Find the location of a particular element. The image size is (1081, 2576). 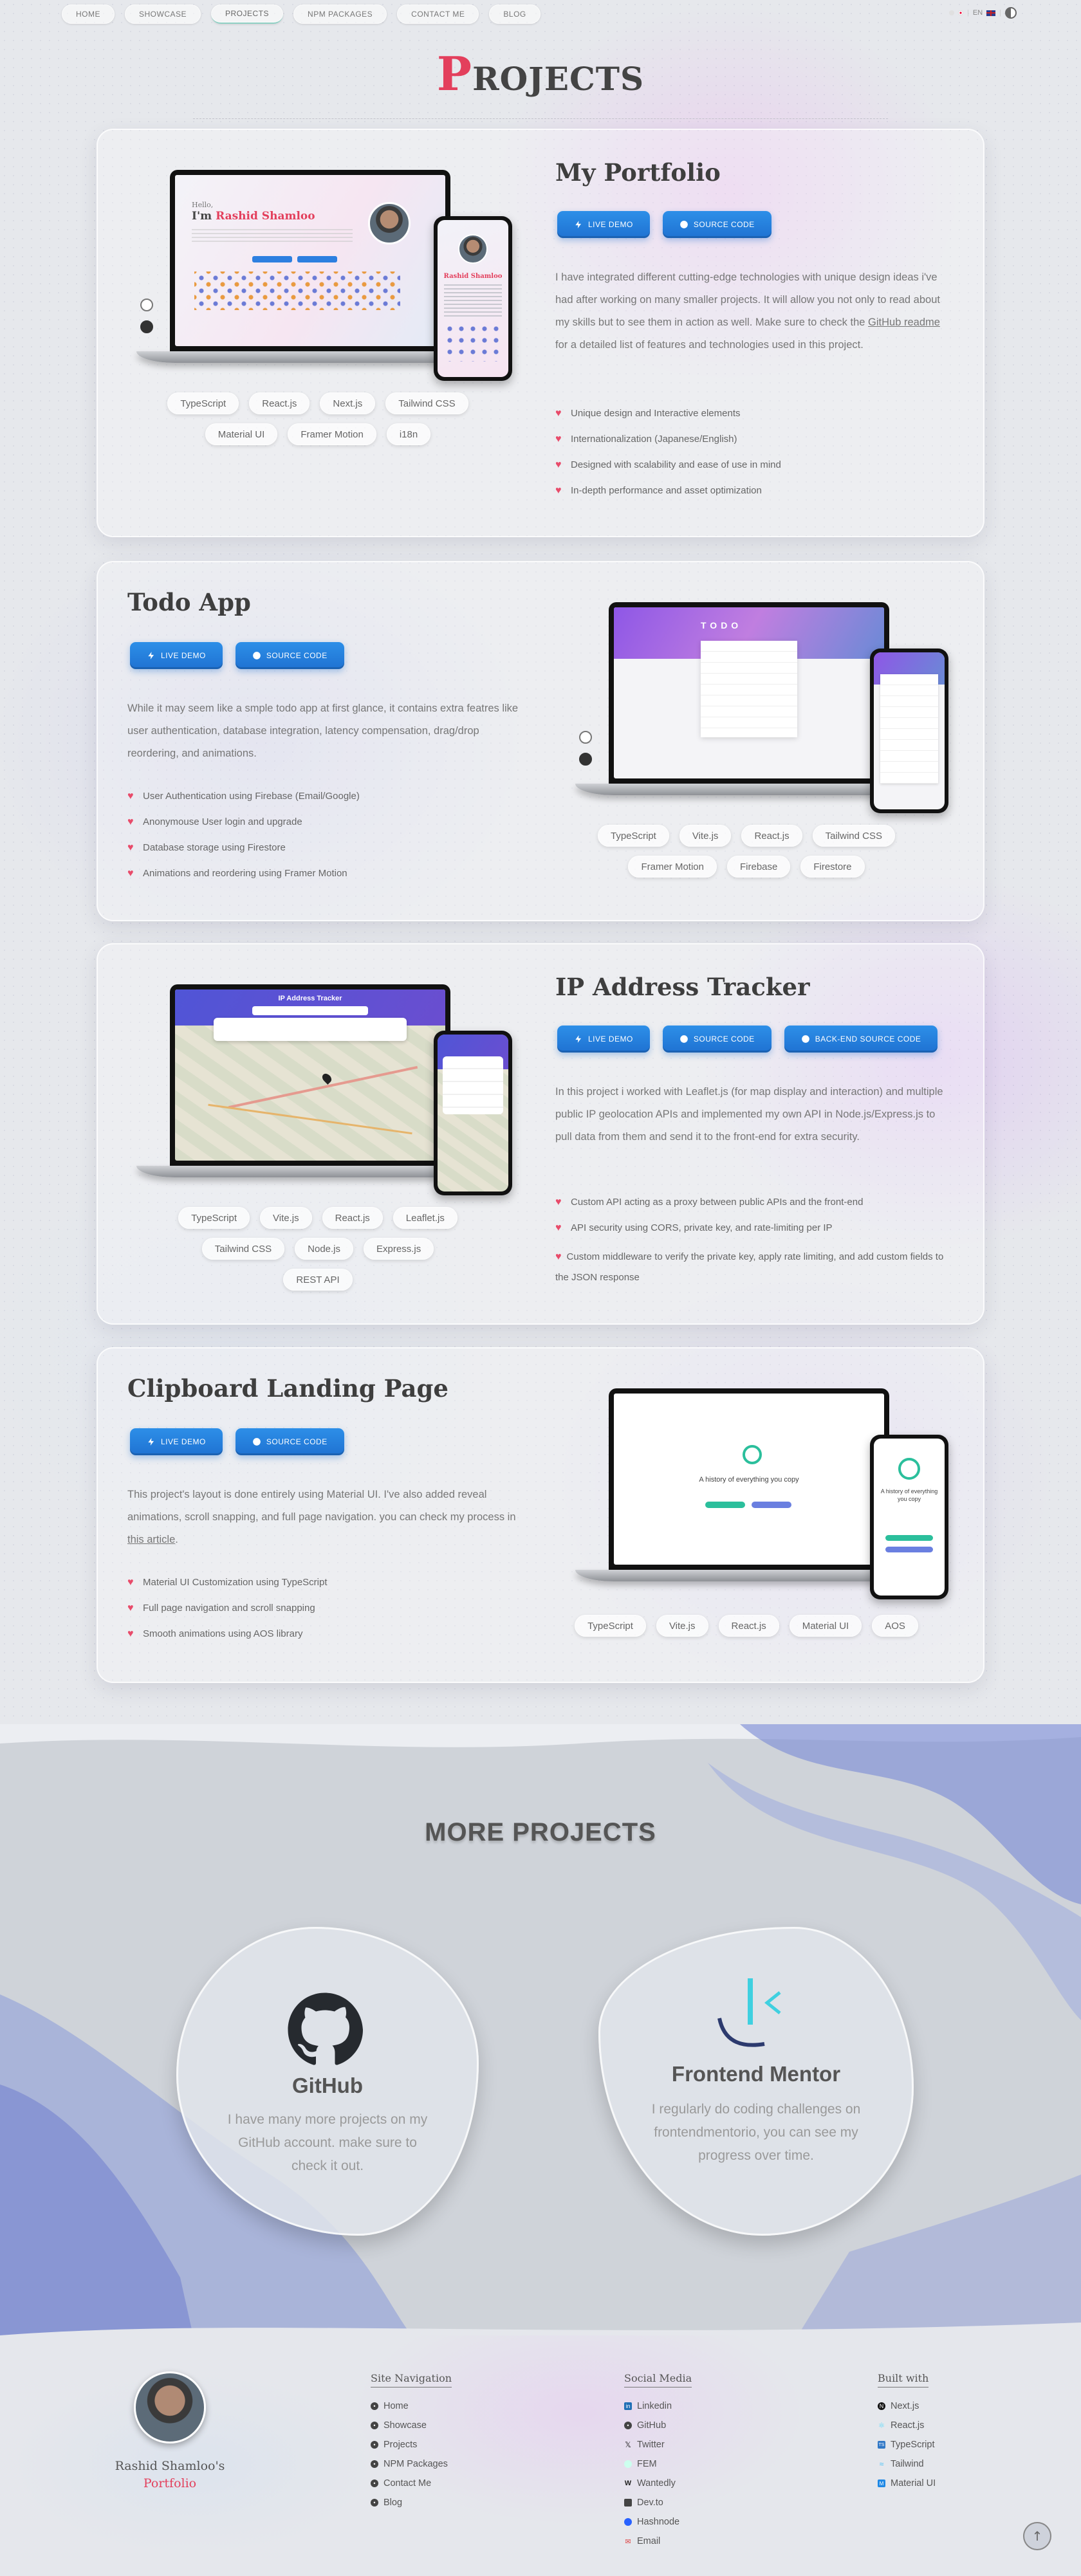

nav-projects: PROJECTS is located at coordinates (248, 14).